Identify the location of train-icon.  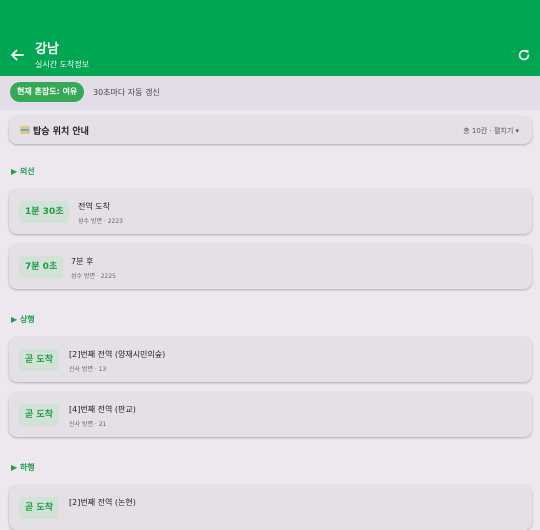
(25, 130).